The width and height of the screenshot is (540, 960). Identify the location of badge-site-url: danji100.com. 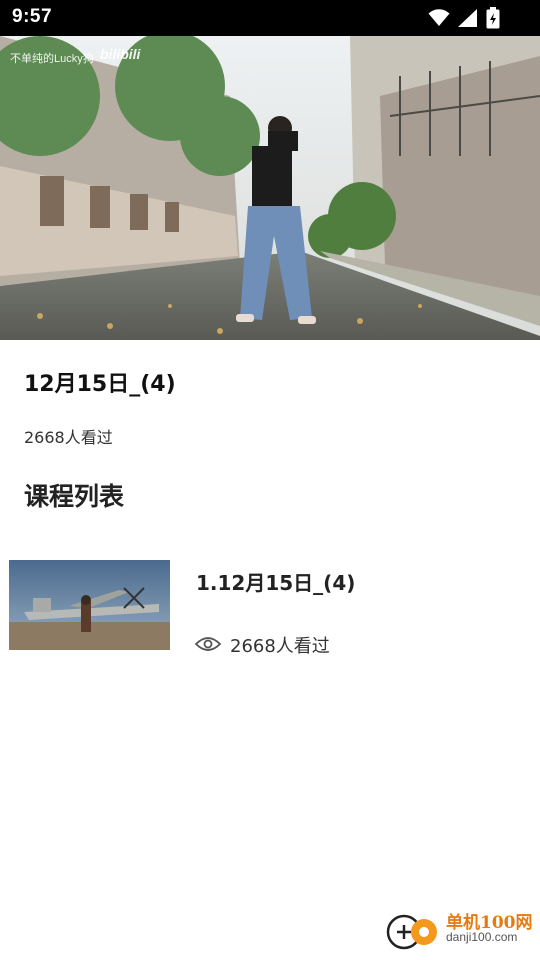
(482, 937).